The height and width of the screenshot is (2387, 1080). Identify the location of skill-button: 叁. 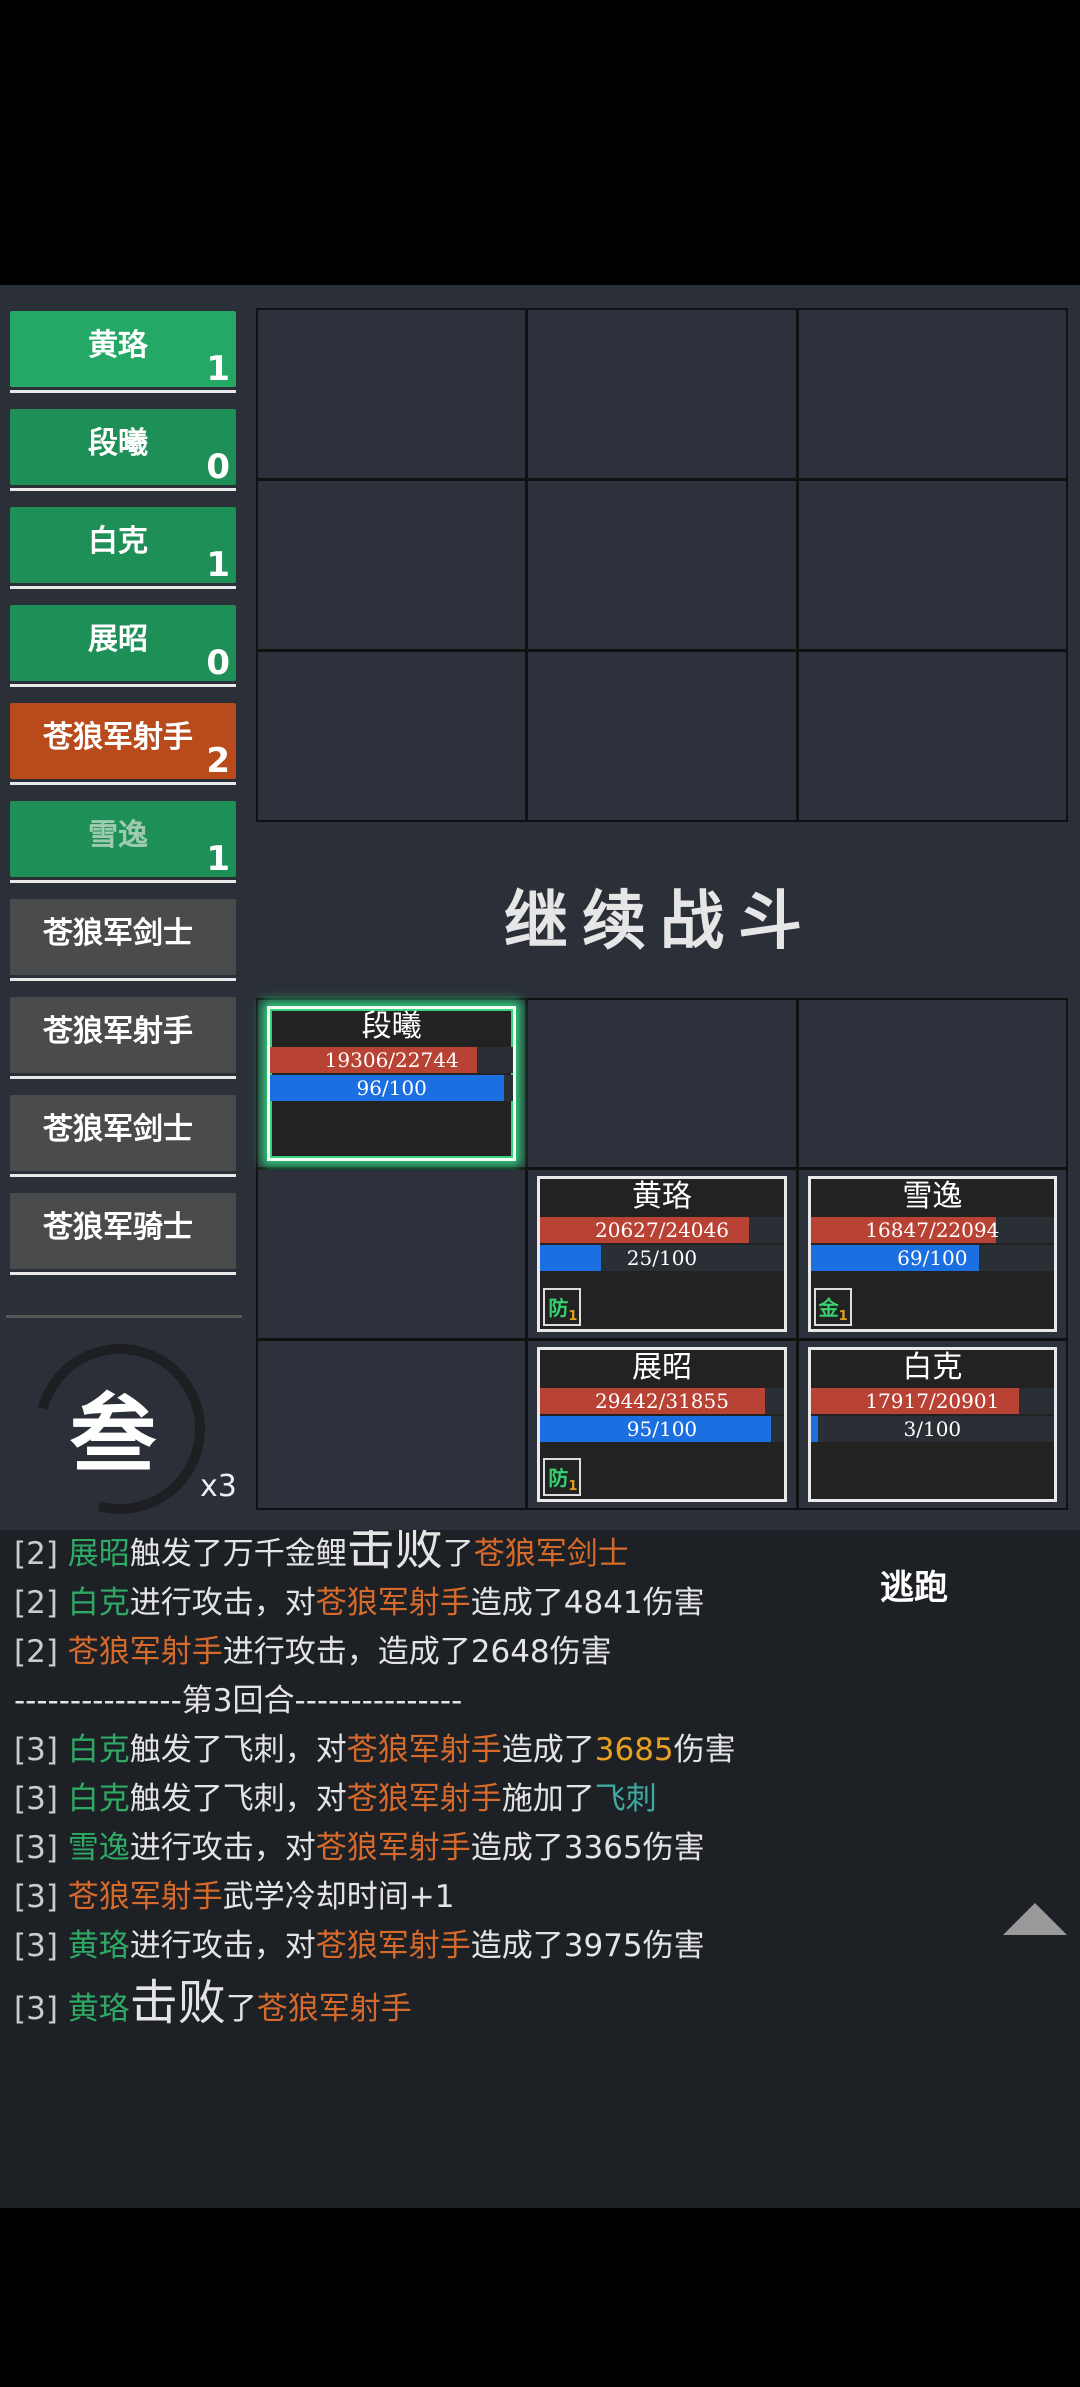
(120, 1429).